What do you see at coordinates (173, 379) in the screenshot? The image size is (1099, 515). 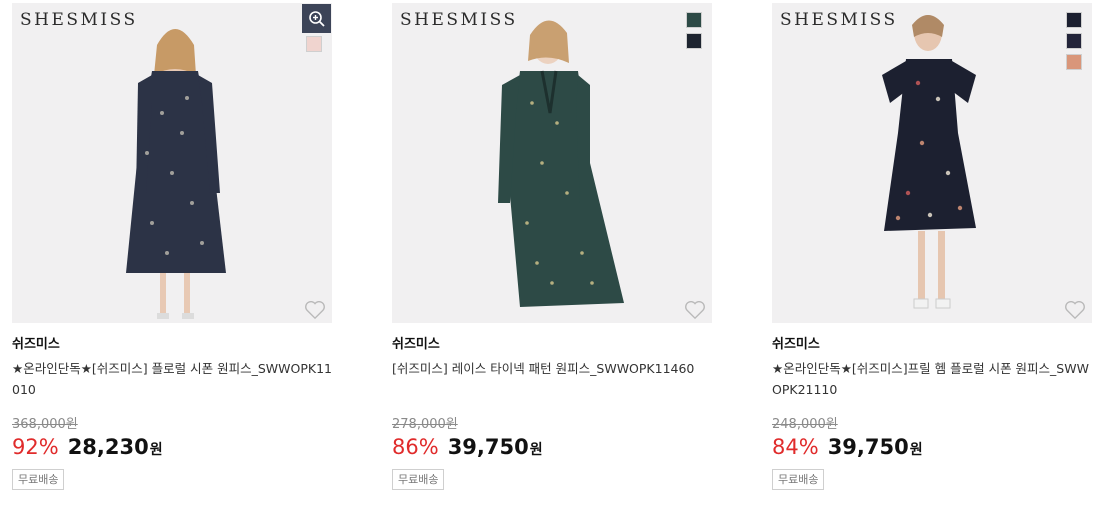 I see `product-title: ★온라인단독★[쉬즈미스] 플로럴 시폰 원피스_SWWOPK11010` at bounding box center [173, 379].